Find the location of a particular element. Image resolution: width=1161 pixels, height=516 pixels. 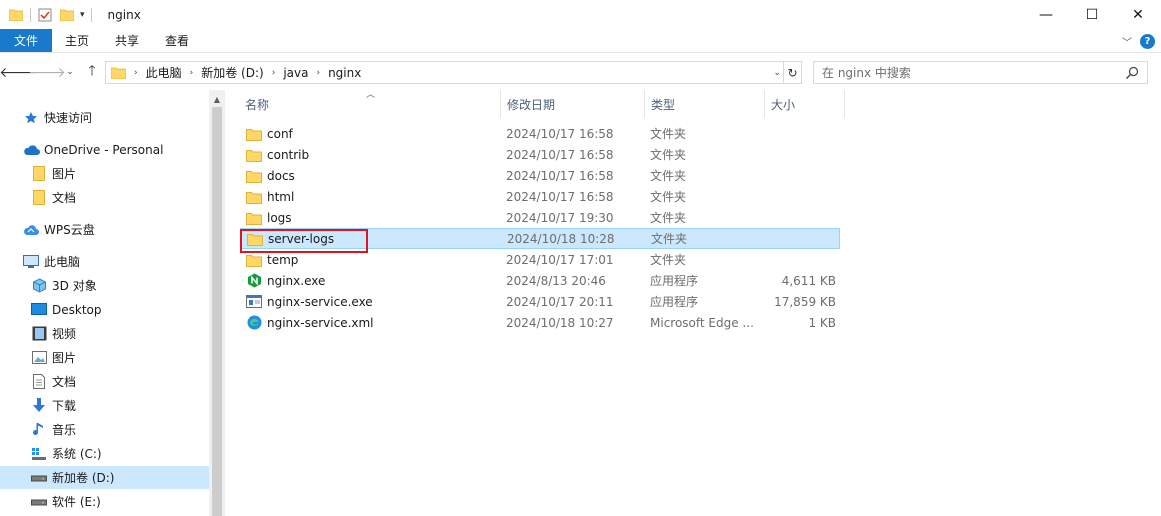

sidebar-item-onedrive-documents: 文档 is located at coordinates (53, 197).